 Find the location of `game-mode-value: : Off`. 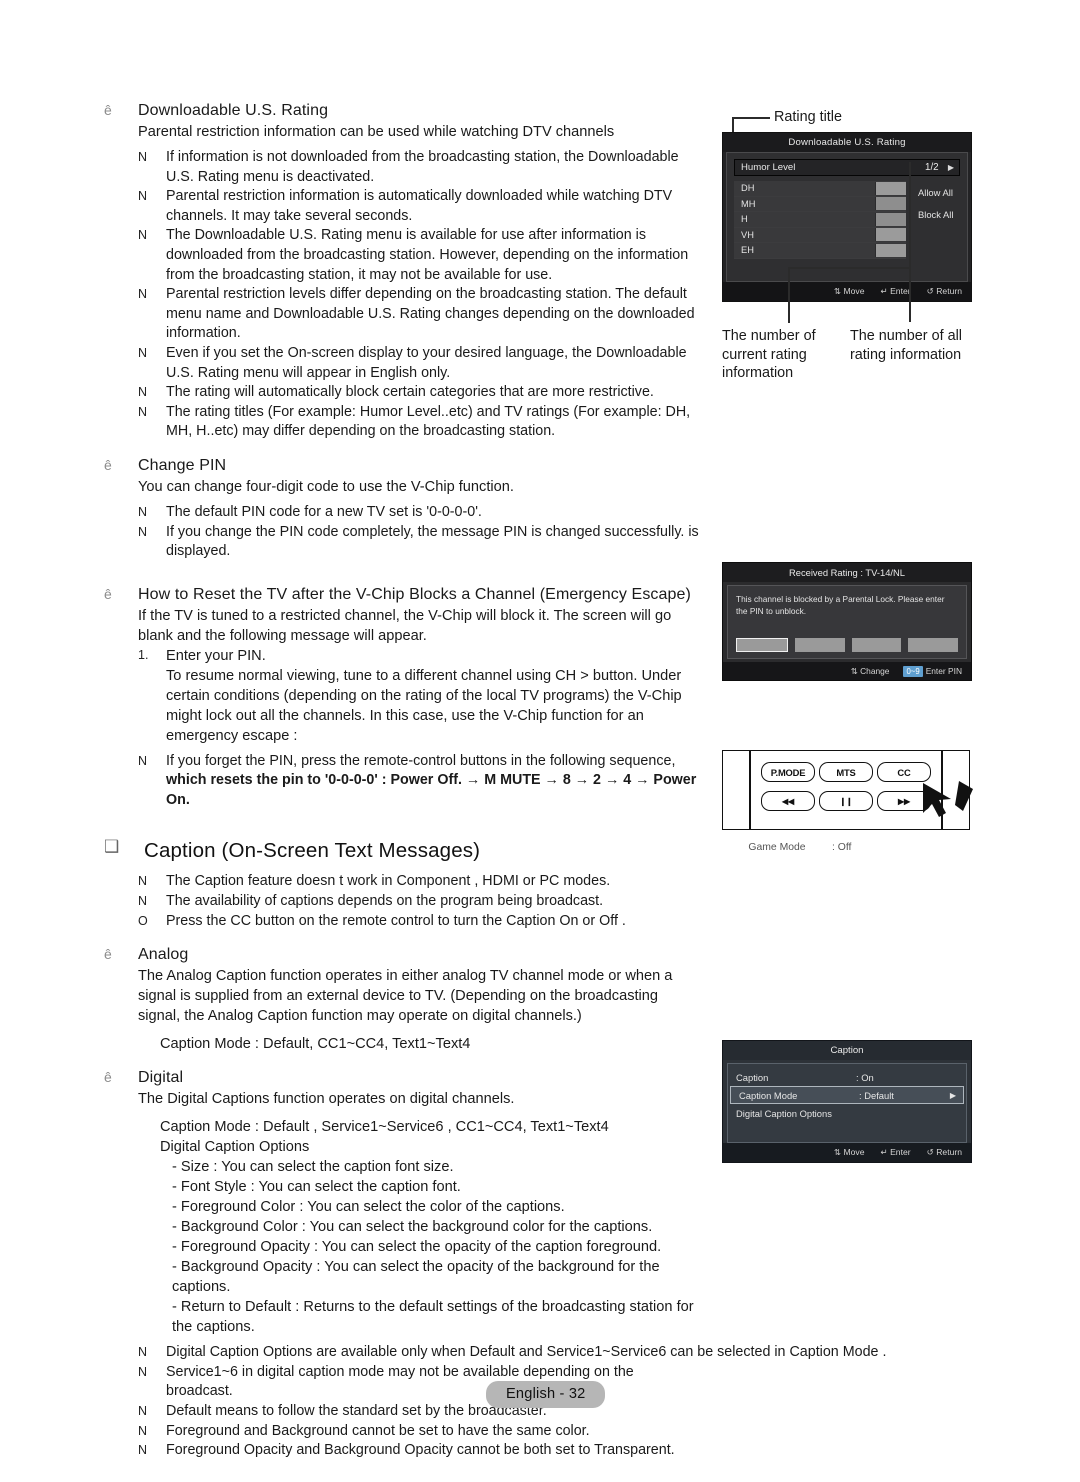

game-mode-value: : Off is located at coordinates (842, 847).